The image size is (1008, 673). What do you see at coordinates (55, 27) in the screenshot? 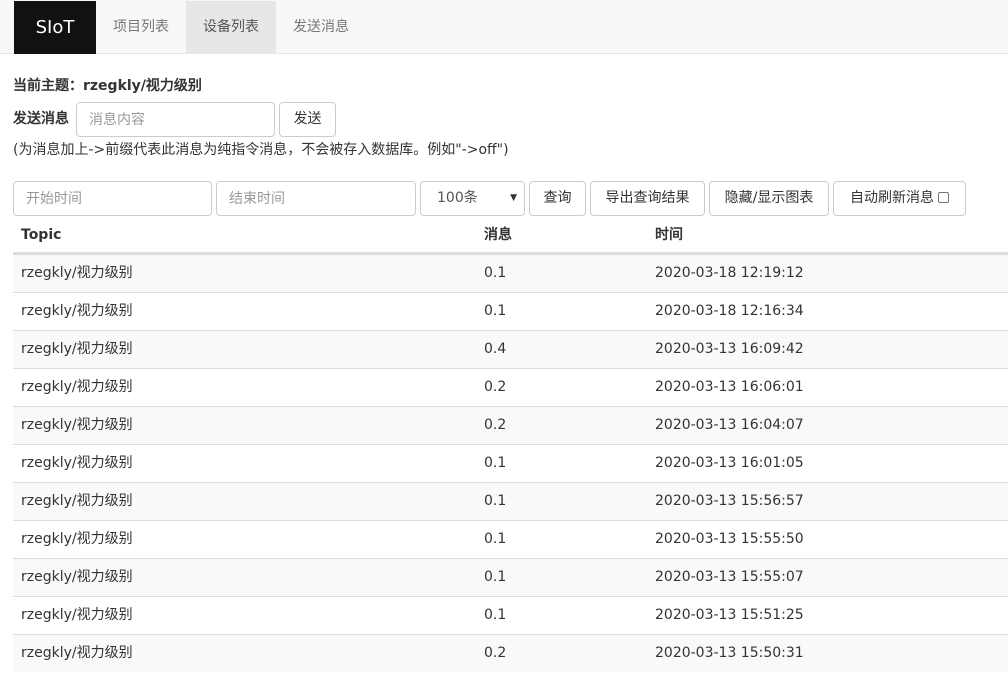
I see `brand-logo: SIoT` at bounding box center [55, 27].